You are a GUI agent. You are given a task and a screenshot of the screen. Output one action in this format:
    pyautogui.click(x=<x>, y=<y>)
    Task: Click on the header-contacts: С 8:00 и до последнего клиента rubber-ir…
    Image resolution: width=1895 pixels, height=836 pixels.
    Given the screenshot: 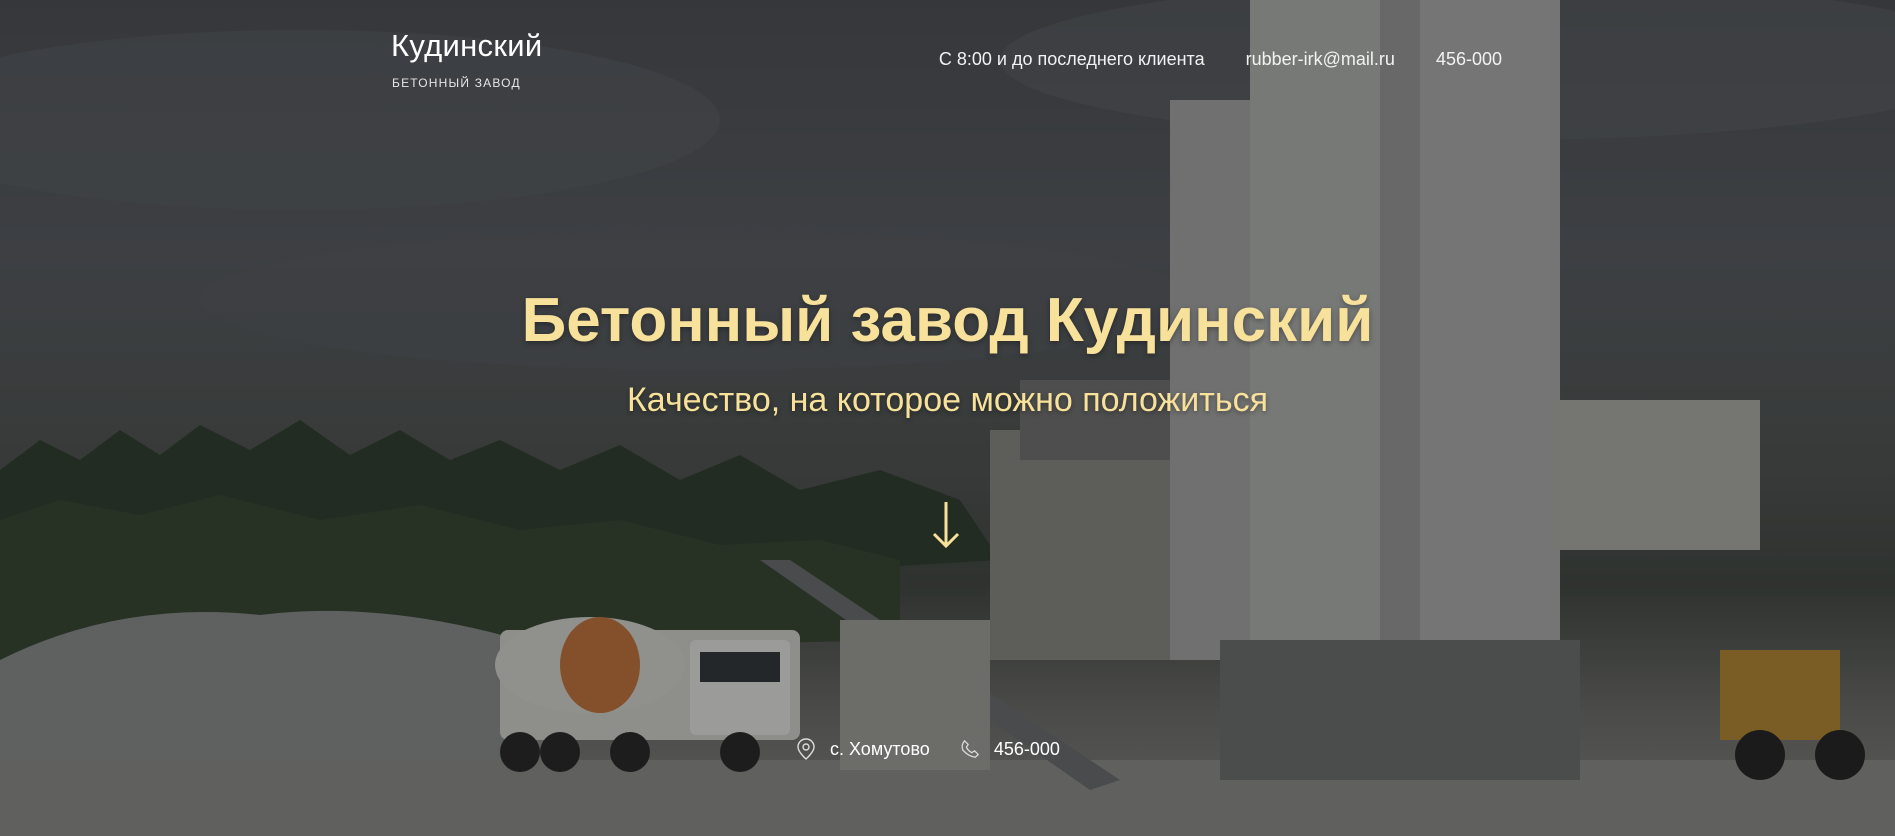 What is the action you would take?
    pyautogui.click(x=1220, y=59)
    